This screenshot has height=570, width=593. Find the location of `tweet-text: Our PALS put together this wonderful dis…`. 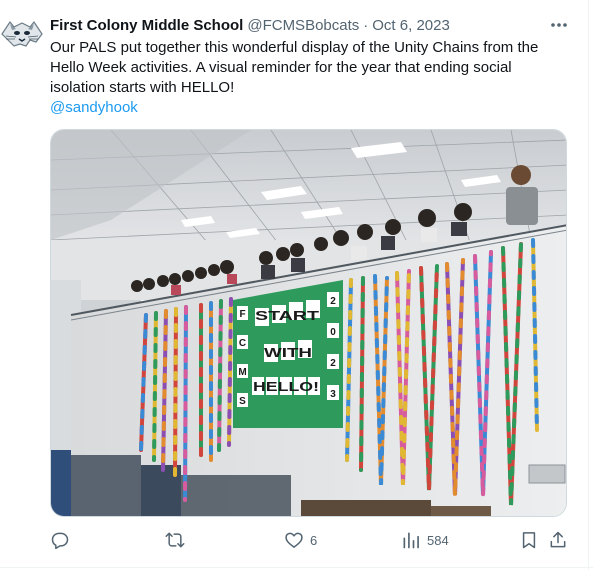

tweet-text: Our PALS put together this wonderful dis… is located at coordinates (310, 78).